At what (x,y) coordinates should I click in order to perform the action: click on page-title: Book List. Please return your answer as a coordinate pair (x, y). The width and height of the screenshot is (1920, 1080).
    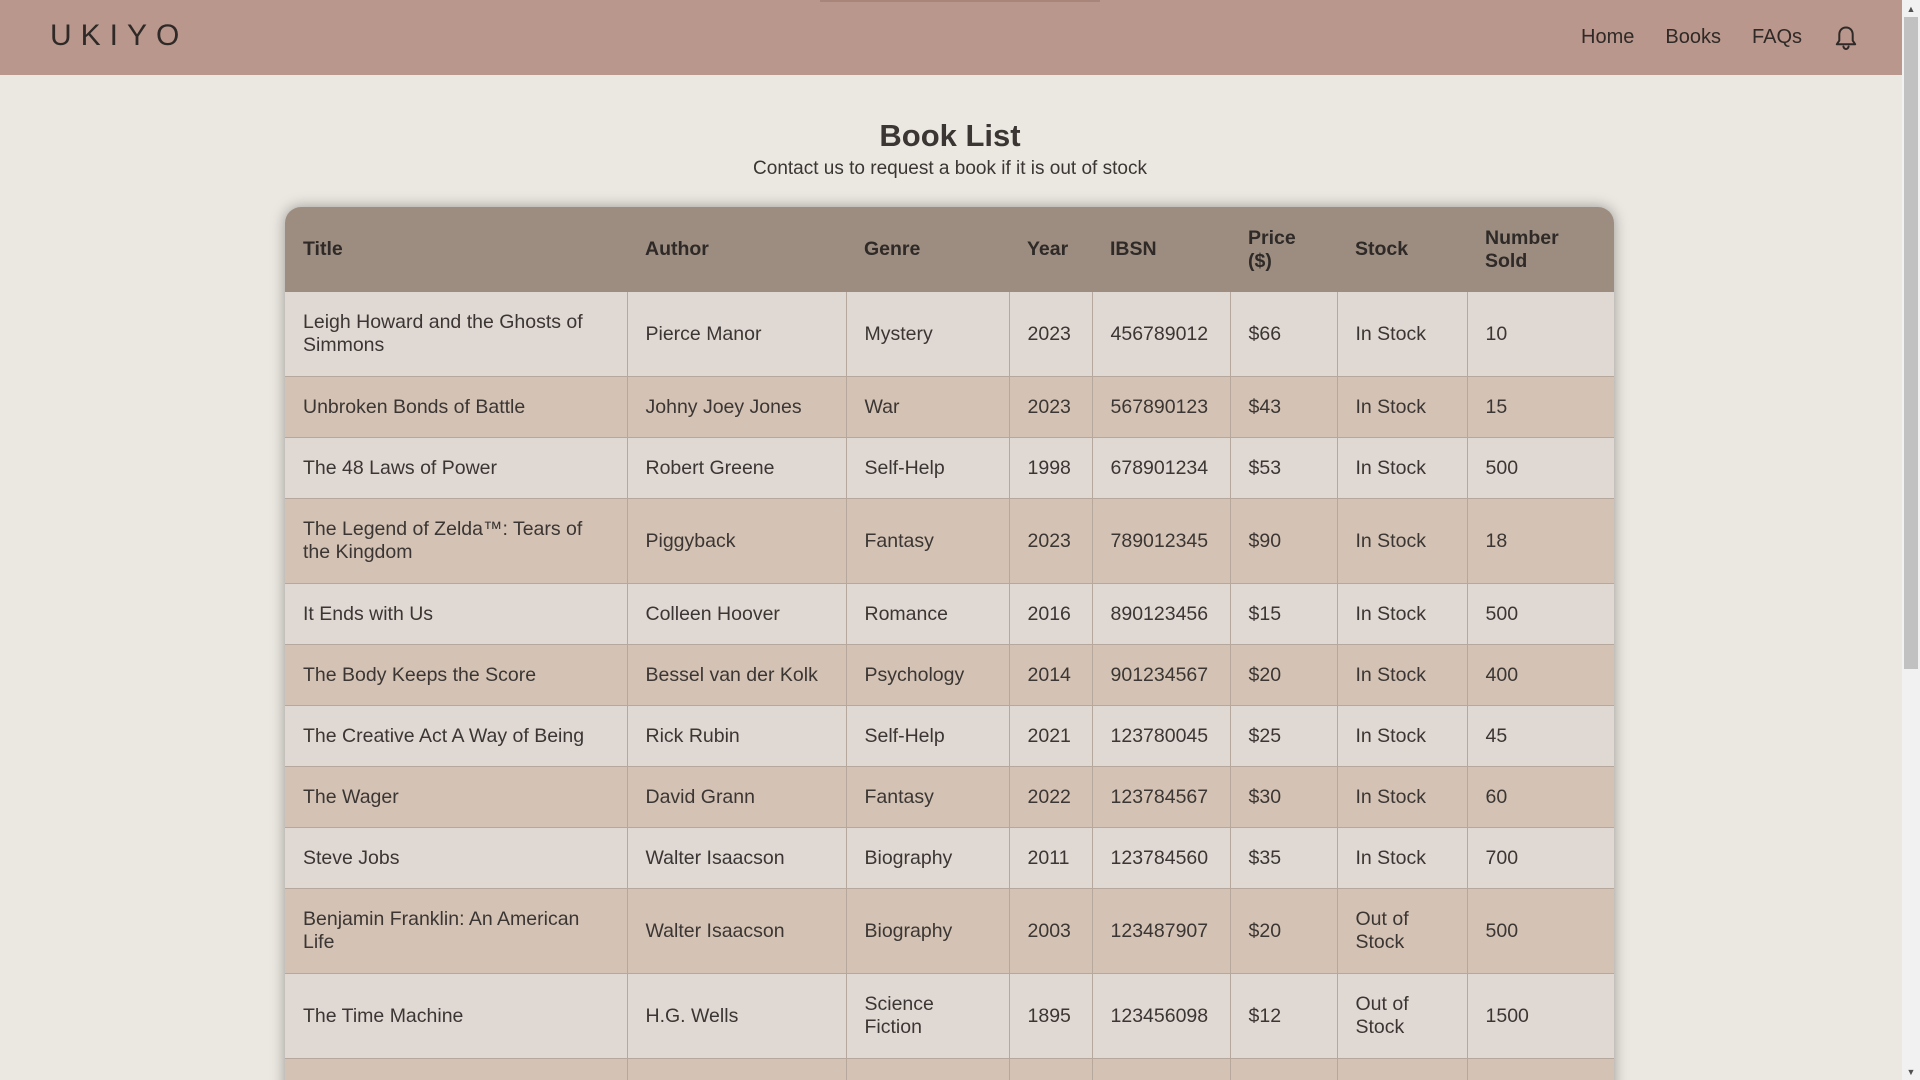
    Looking at the image, I should click on (950, 135).